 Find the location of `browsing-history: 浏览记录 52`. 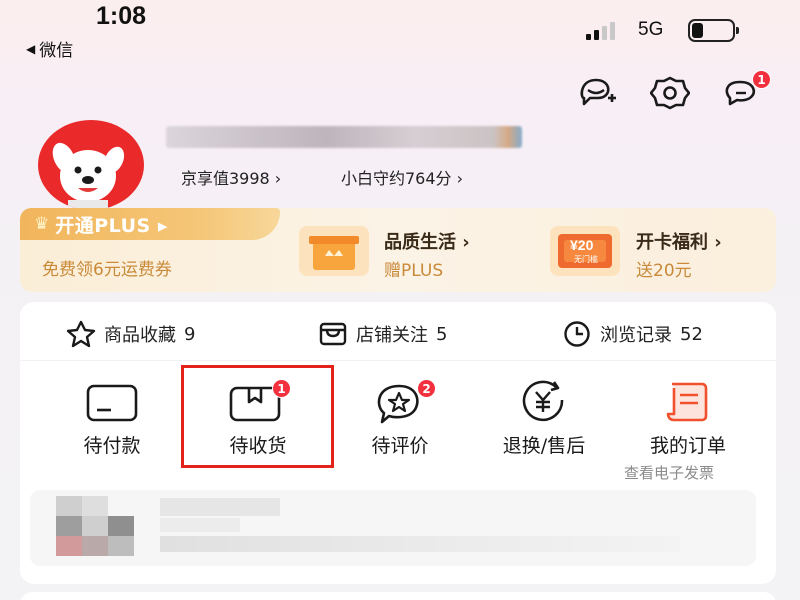

browsing-history: 浏览记录 52 is located at coordinates (632, 334).